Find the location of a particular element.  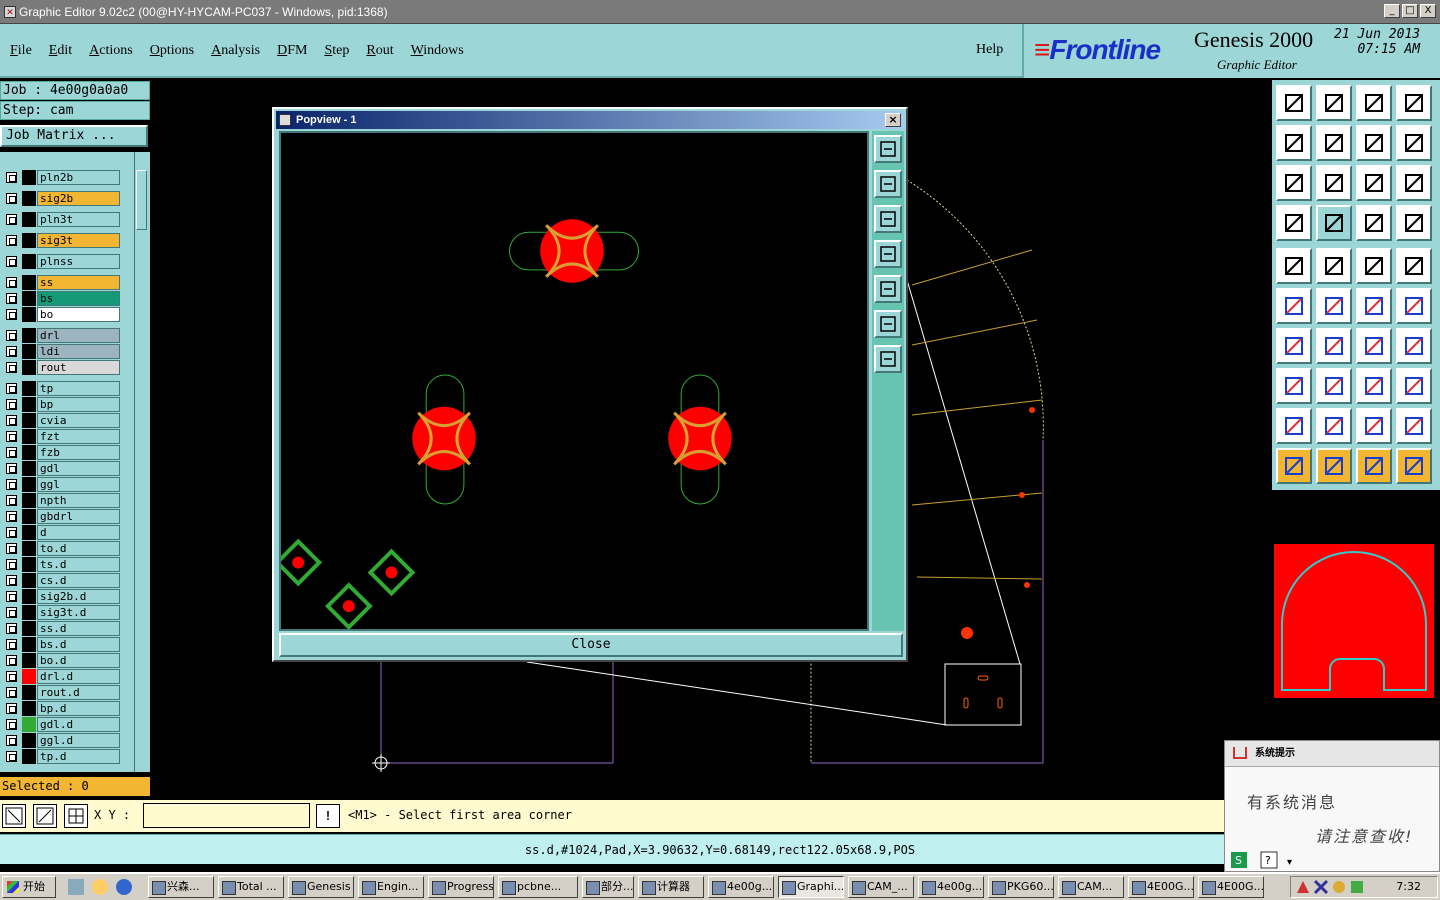

parallel-button is located at coordinates (1414, 346).